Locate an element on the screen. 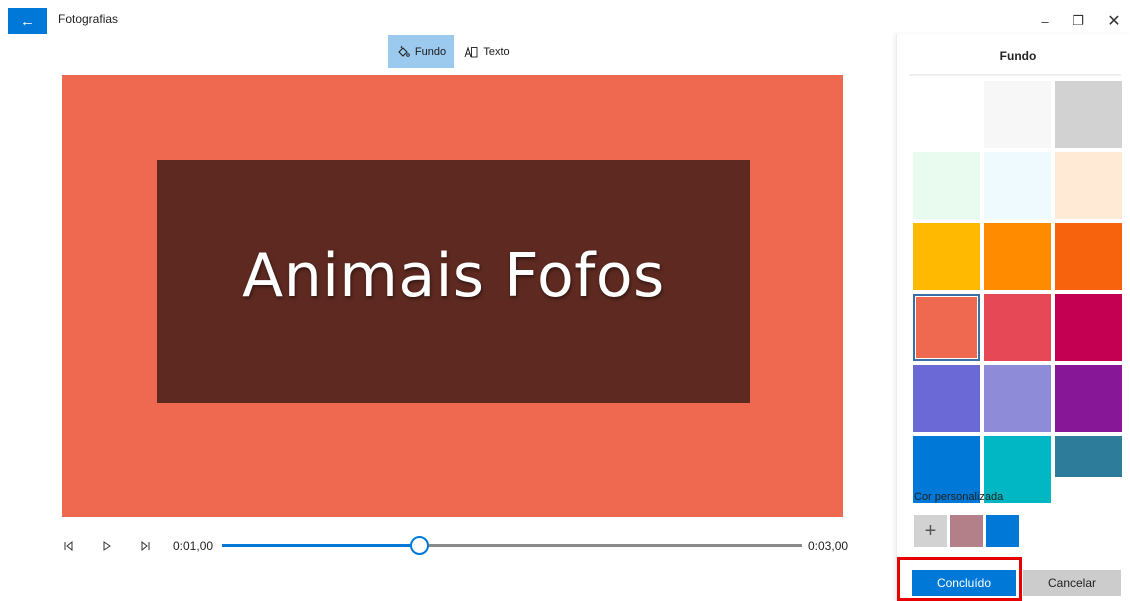 The image size is (1130, 601). play-icon is located at coordinates (107, 546).